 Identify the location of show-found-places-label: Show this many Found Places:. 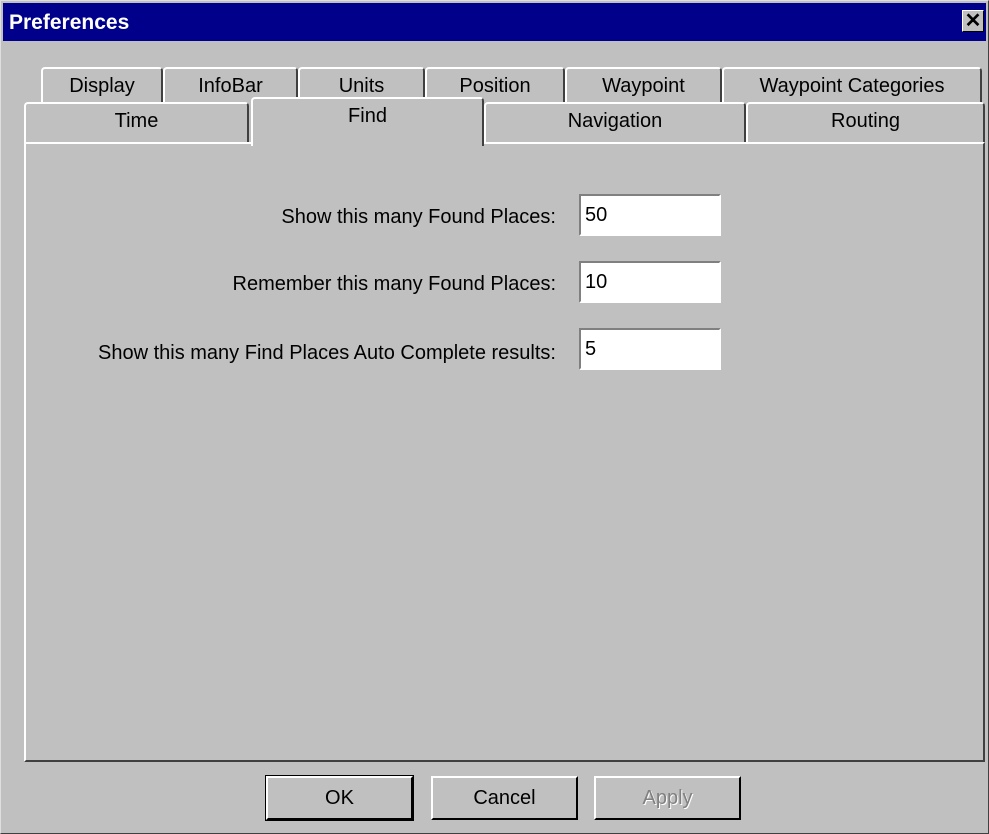
(418, 217).